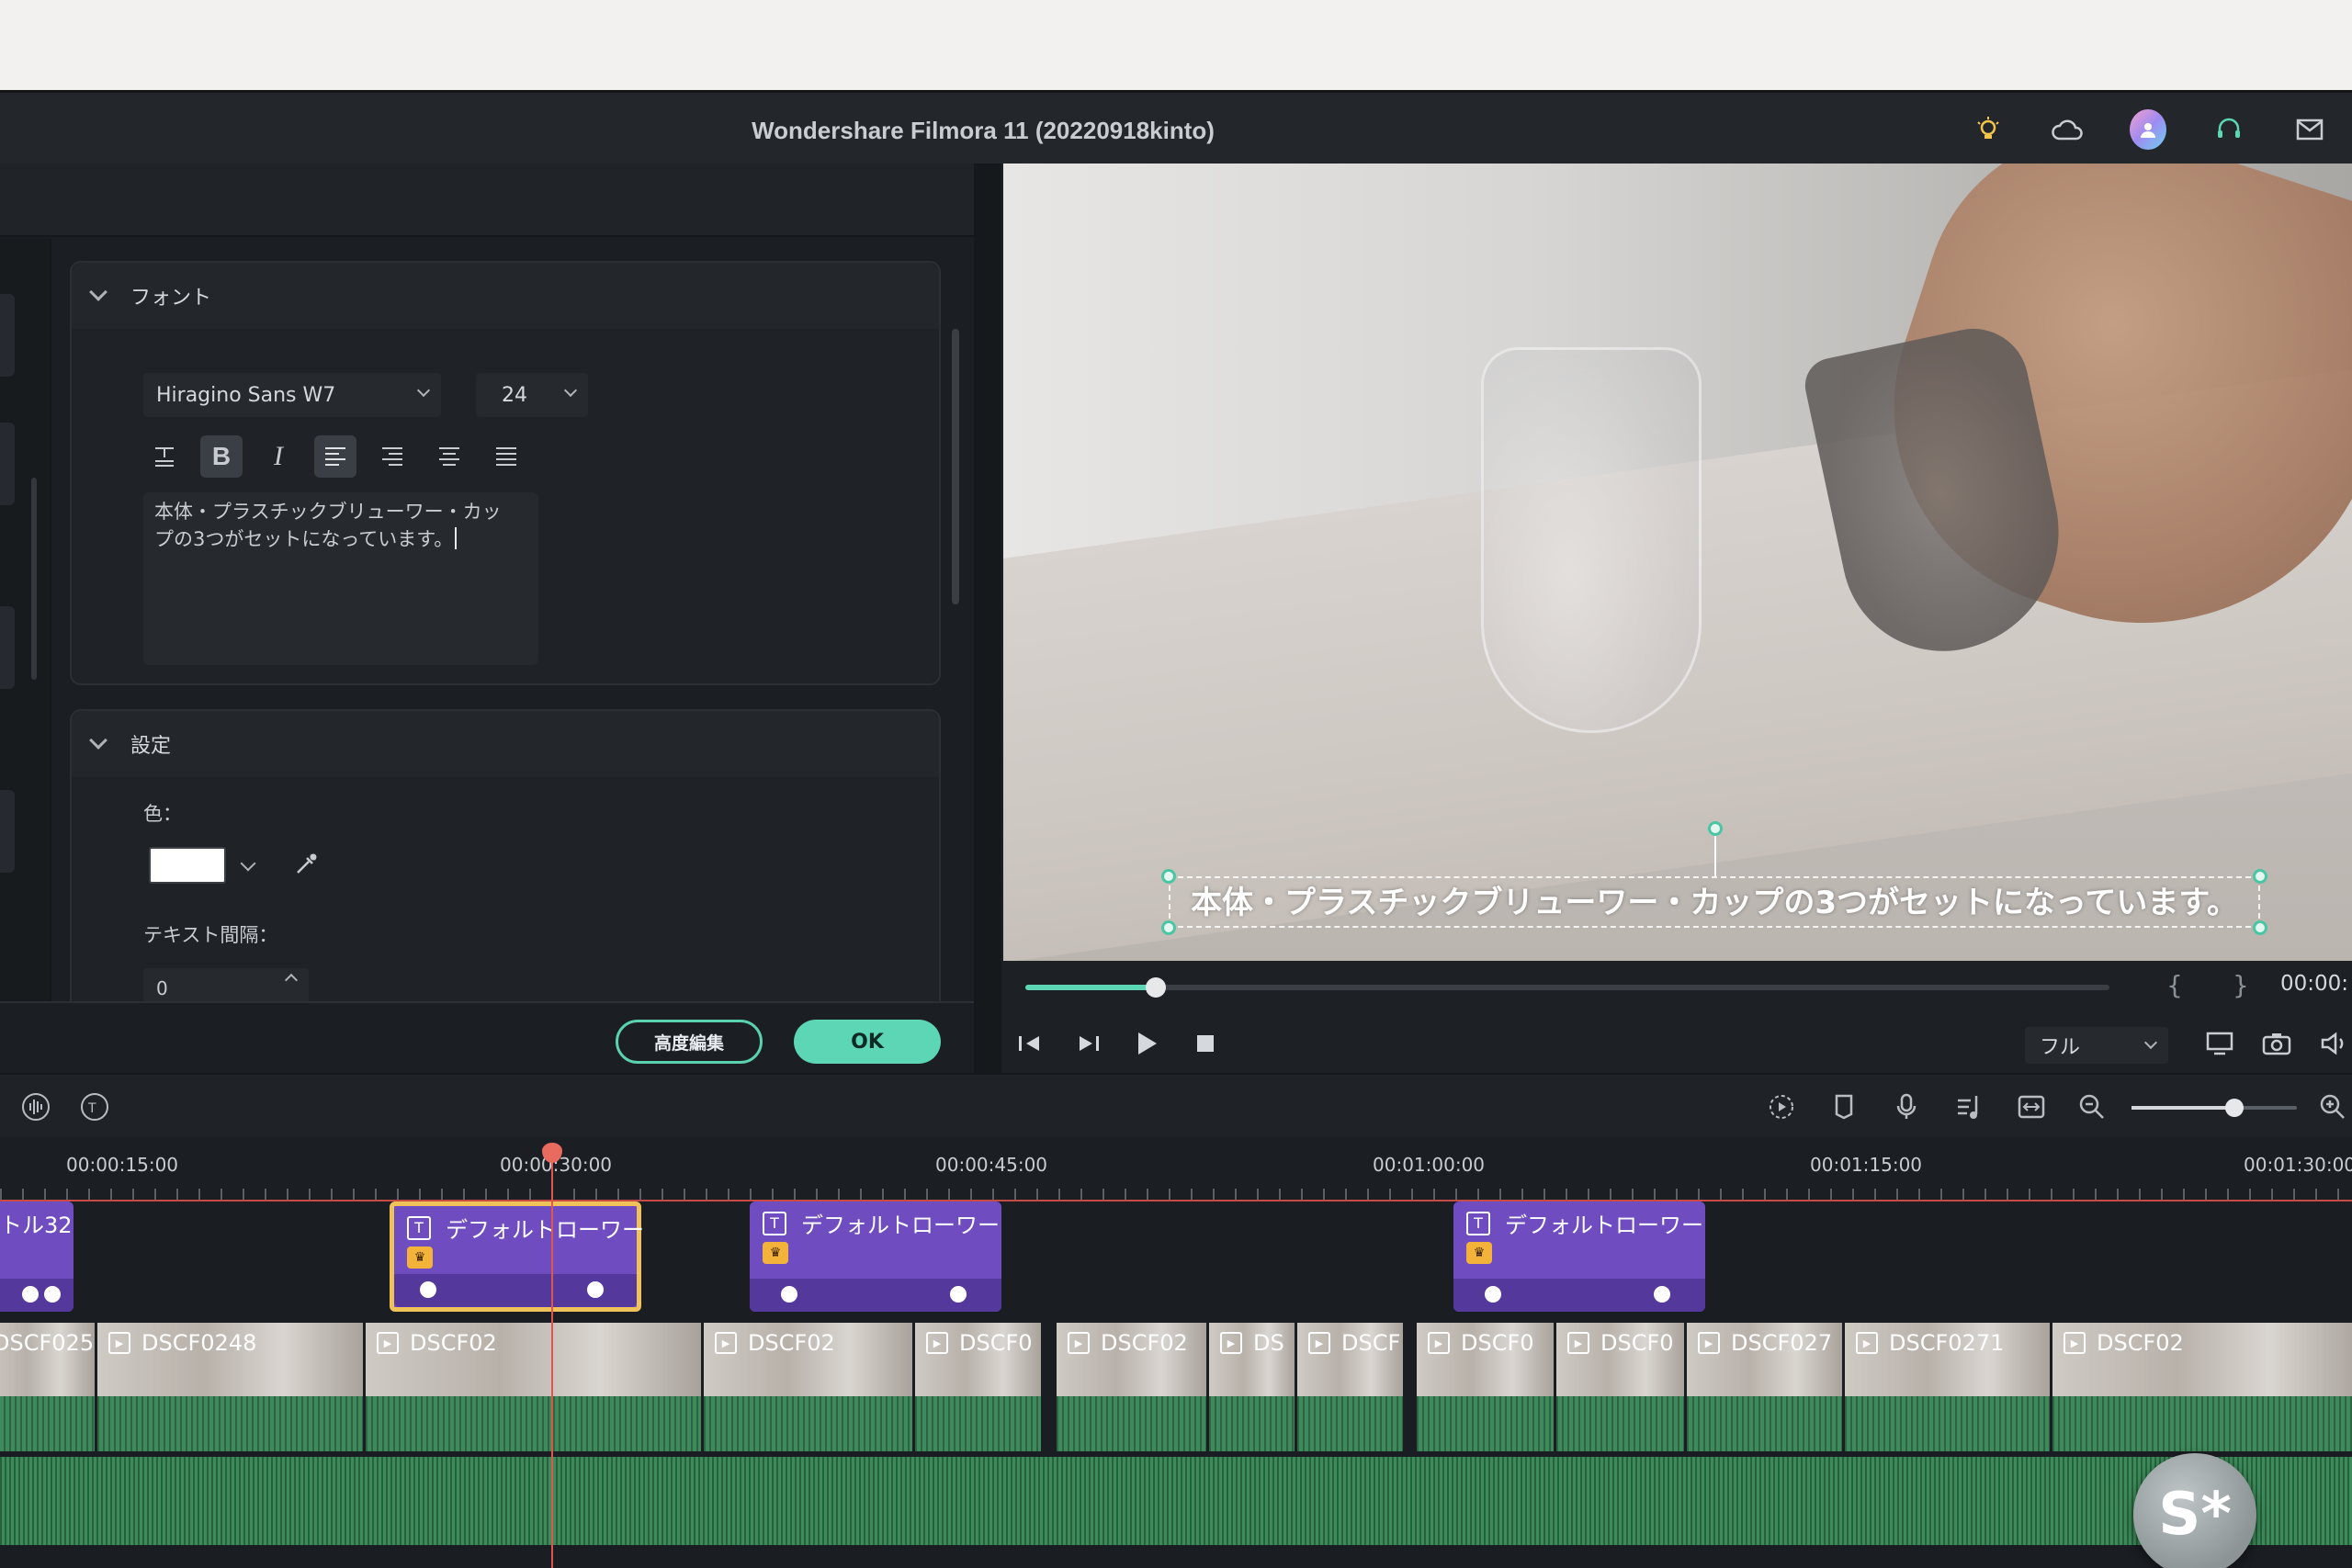  I want to click on playhead, so click(552, 1357).